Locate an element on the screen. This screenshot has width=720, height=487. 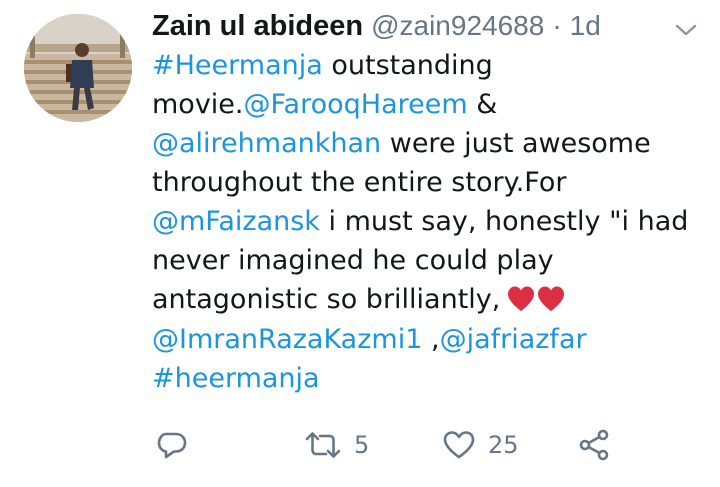
user-handle: @zain924688 is located at coordinates (457, 26).